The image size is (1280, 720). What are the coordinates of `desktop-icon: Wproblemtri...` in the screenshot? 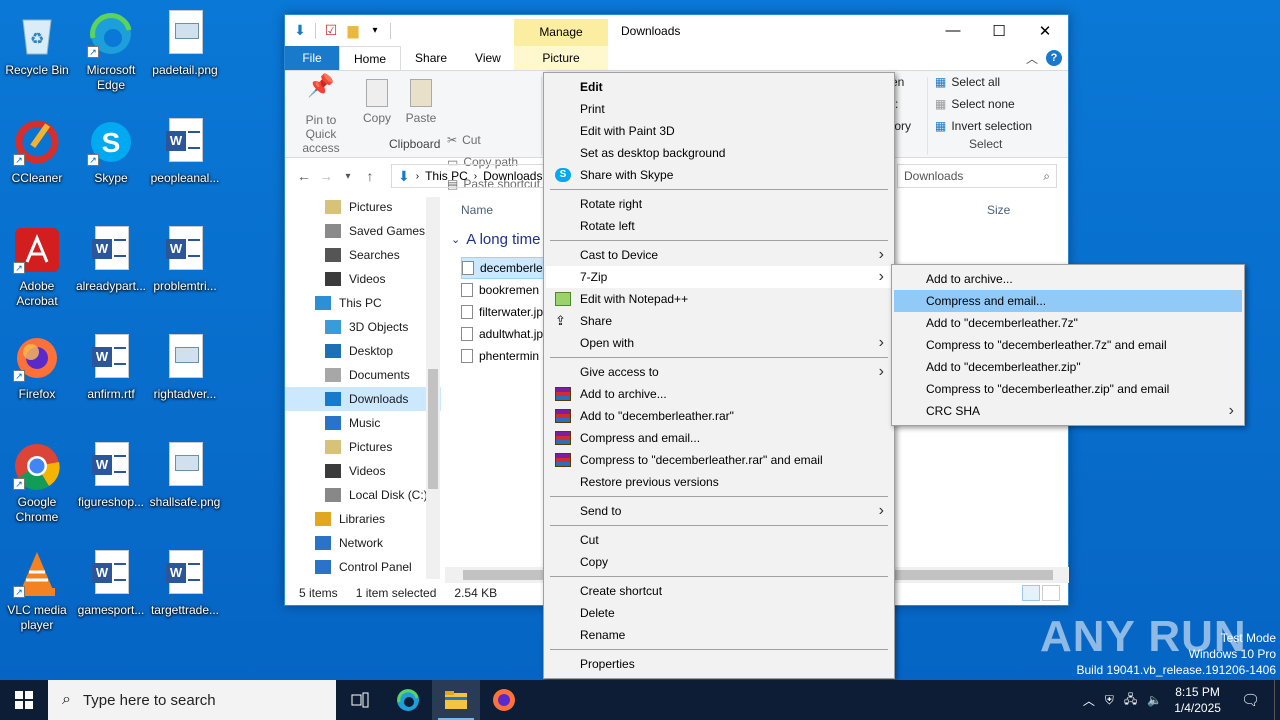 It's located at (185, 272).